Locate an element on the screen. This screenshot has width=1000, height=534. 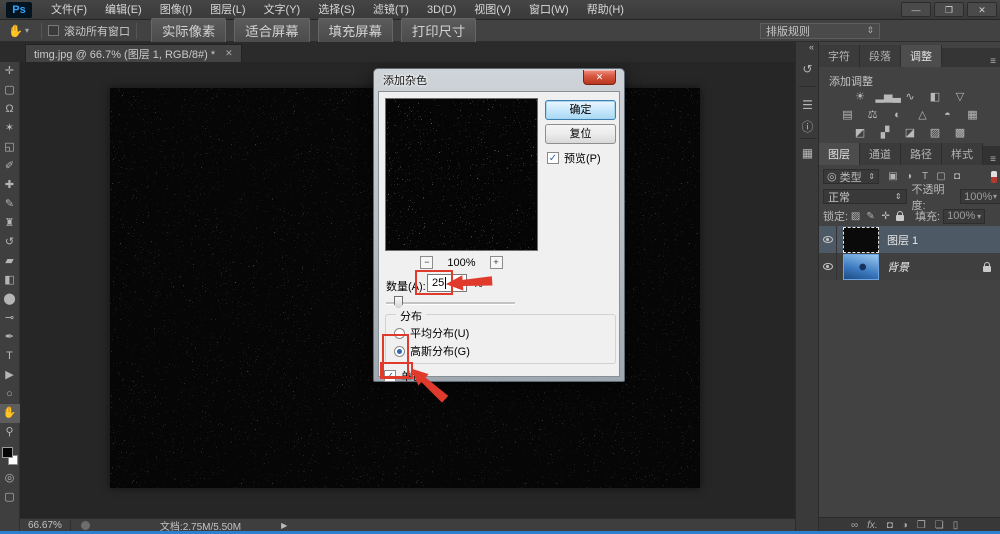
history-panel-icon: ↺ is located at coordinates (807, 69).